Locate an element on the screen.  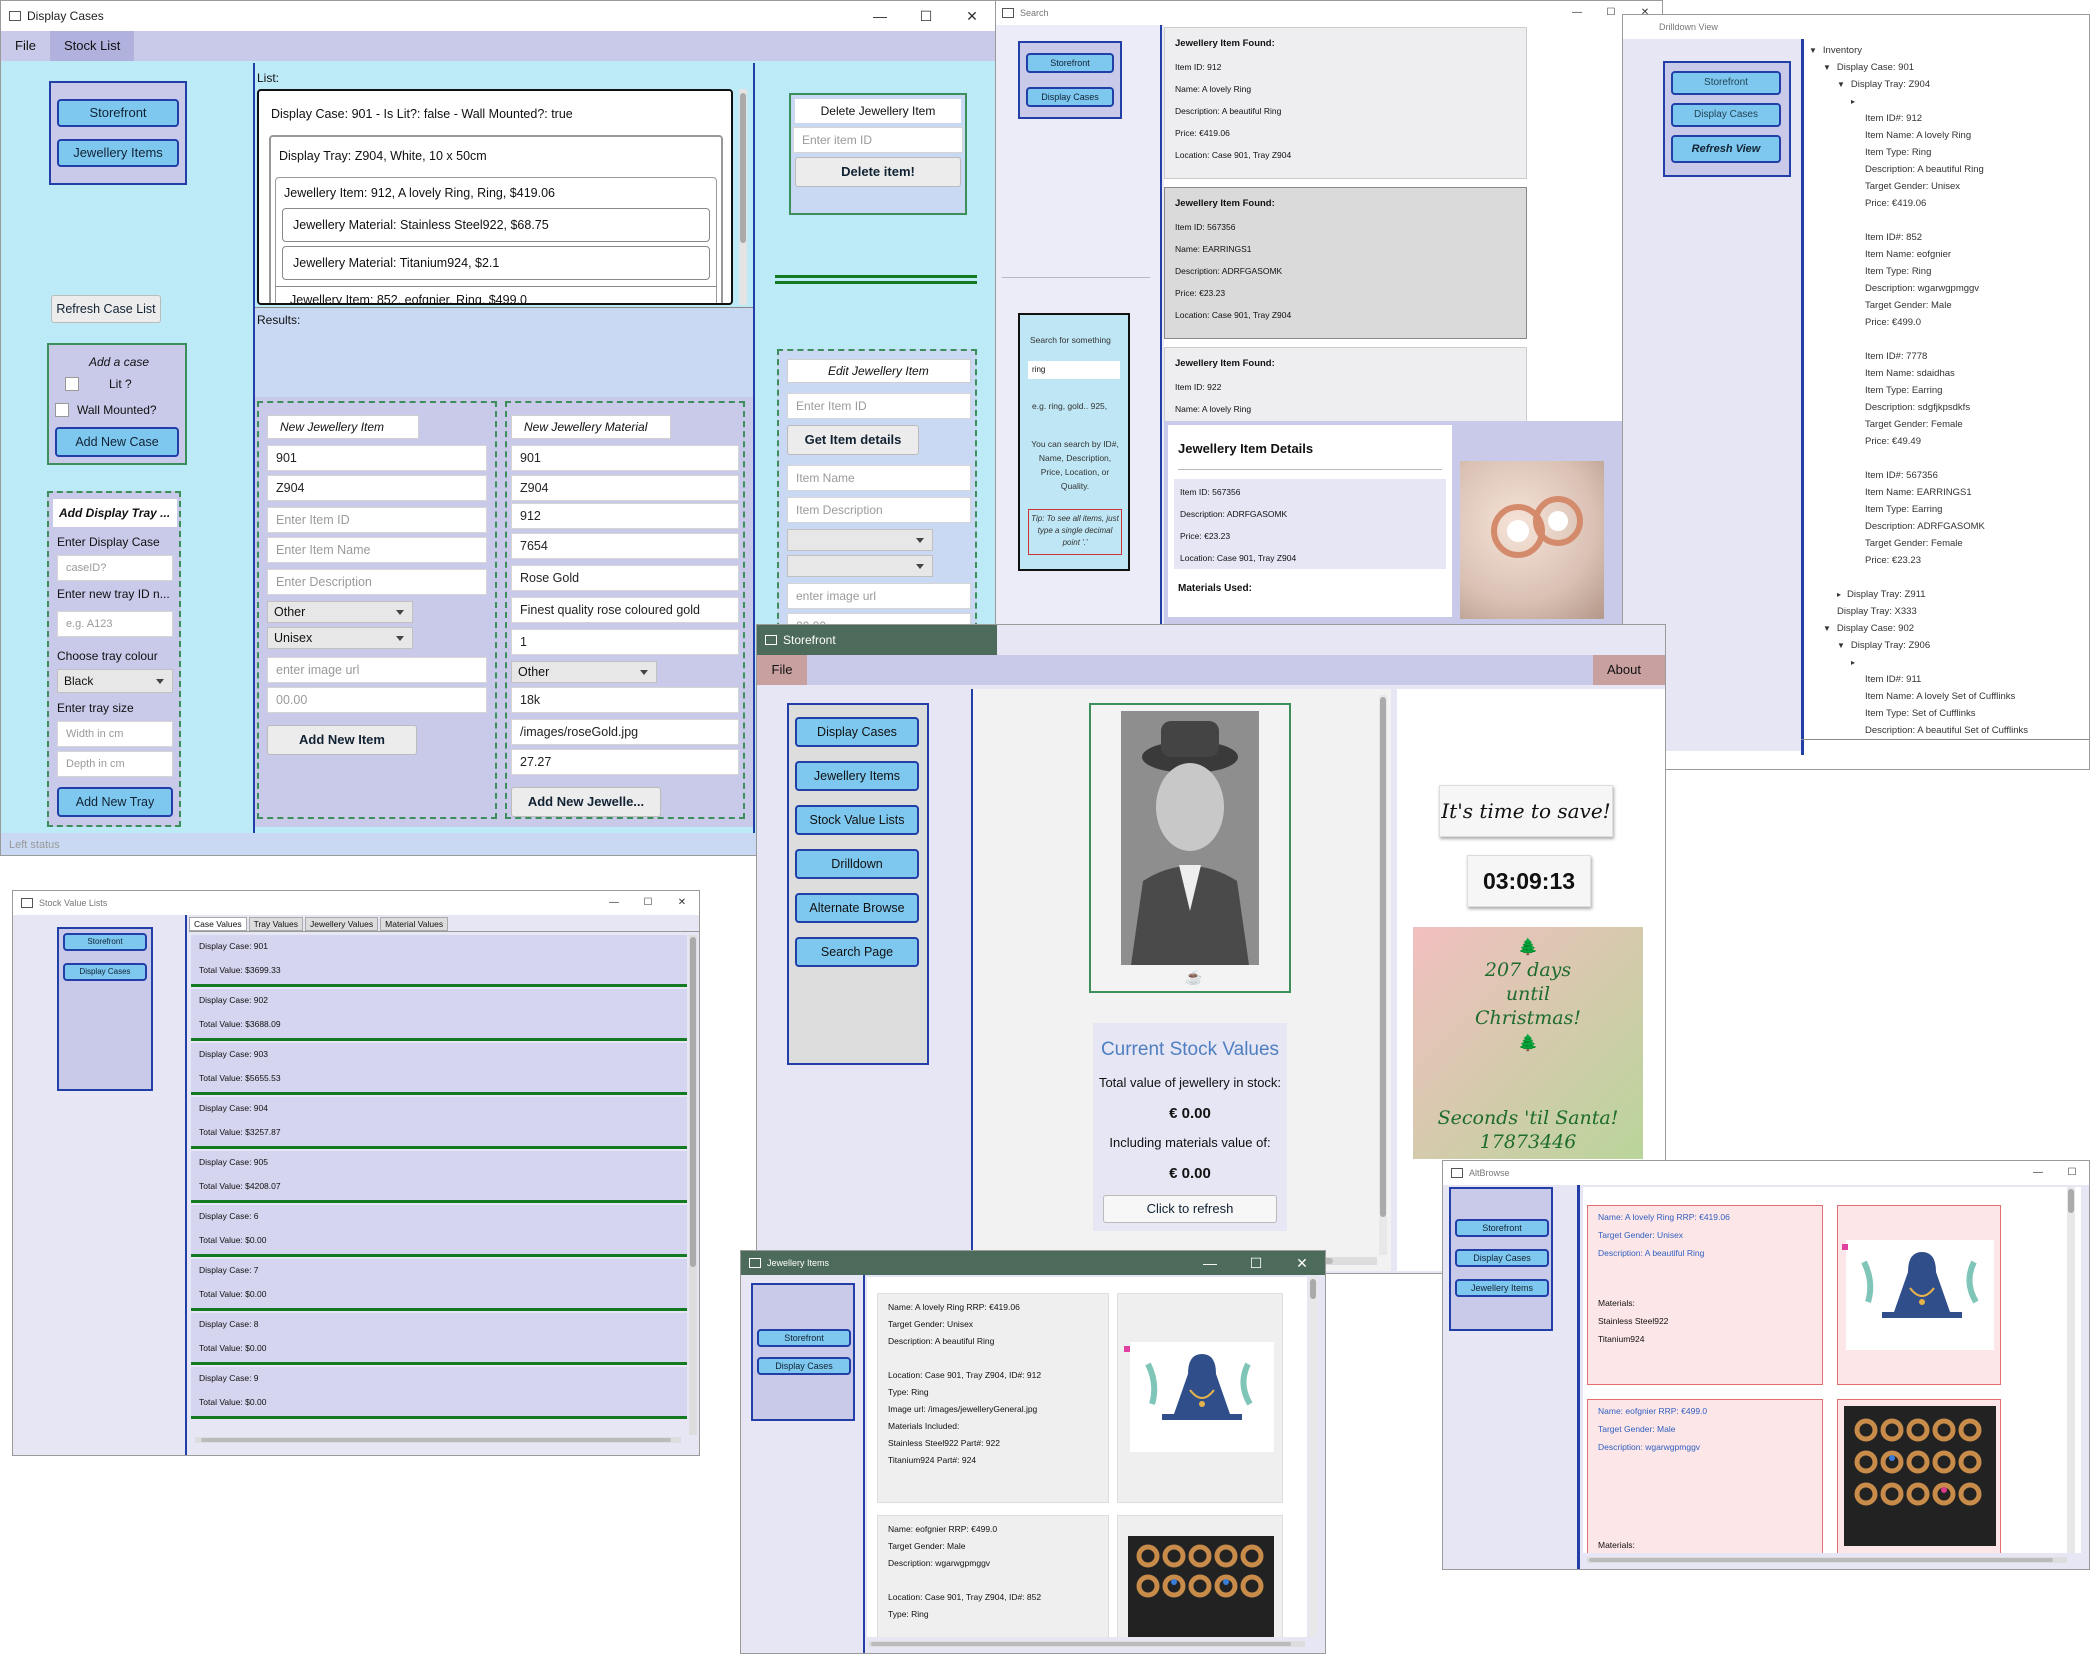
tree-node: Price: €499.0 is located at coordinates (1893, 322).